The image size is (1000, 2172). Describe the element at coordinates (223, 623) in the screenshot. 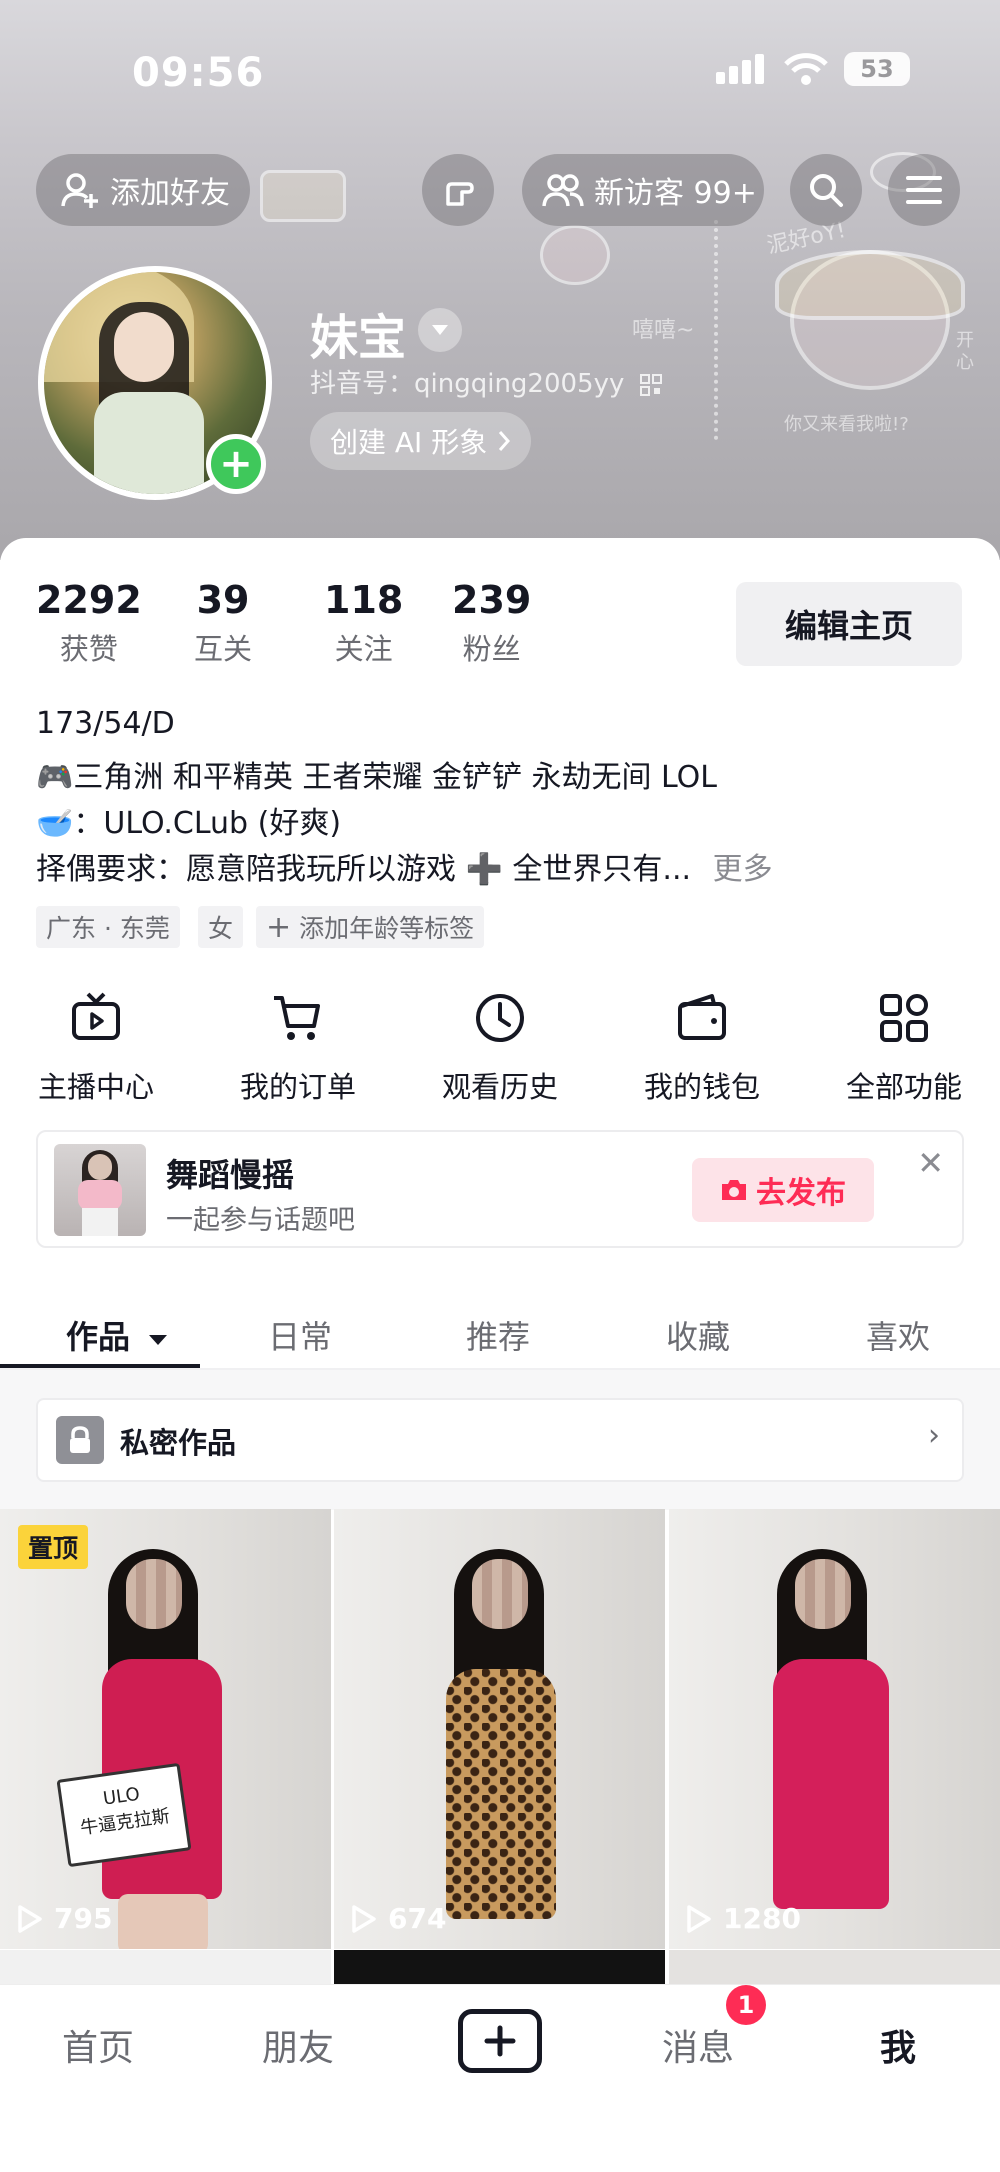

I see `stat-mutual: 39 互关` at that location.